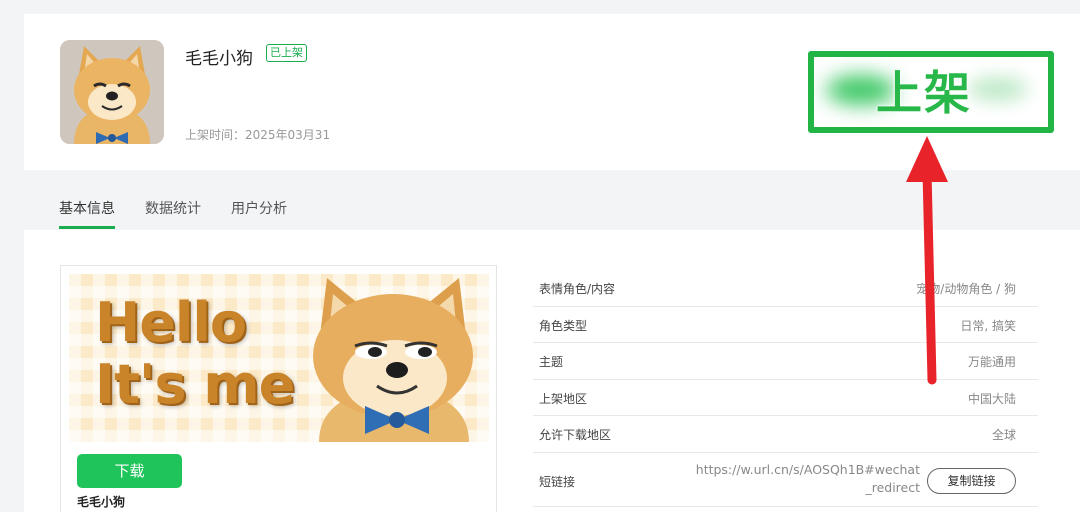 The width and height of the screenshot is (1080, 512). I want to click on banner-text-line1: Hello, so click(171, 322).